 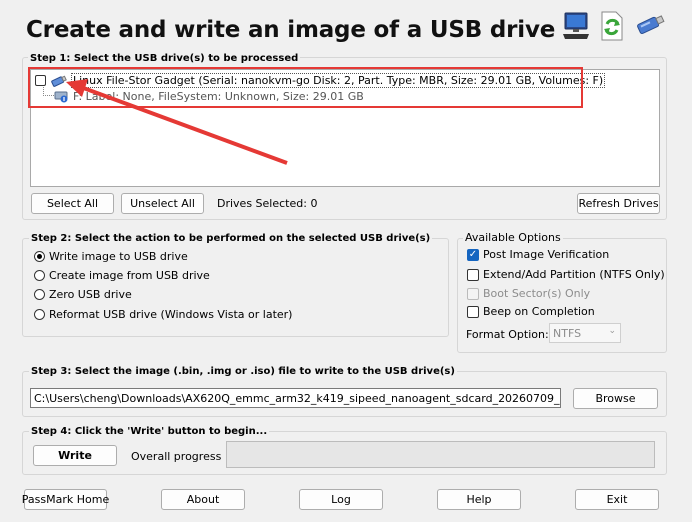 I want to click on browse-button: Browse, so click(x=615, y=398).